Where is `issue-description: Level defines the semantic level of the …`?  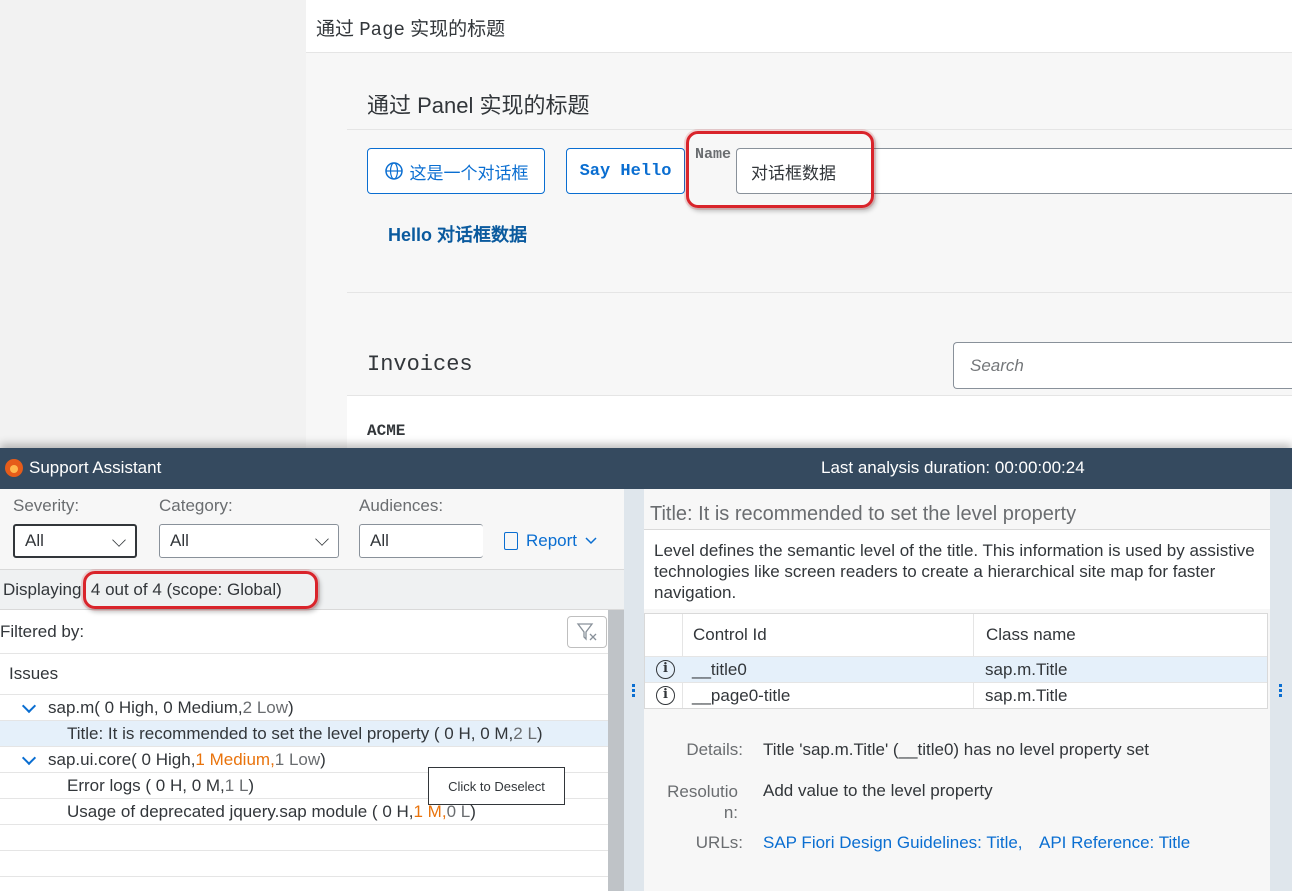 issue-description: Level defines the semantic level of the … is located at coordinates (954, 571).